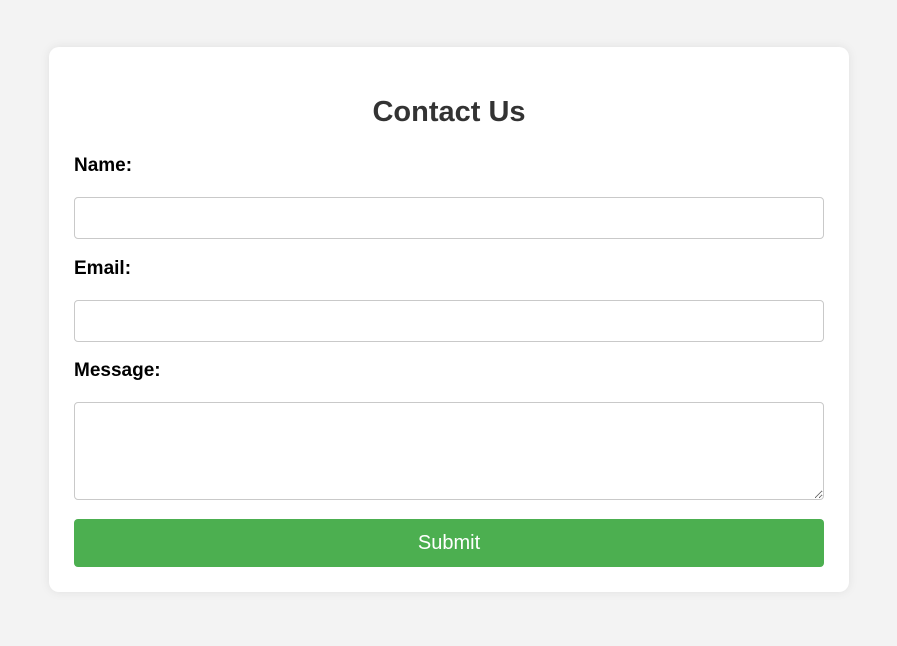  I want to click on submit-button: Submit, so click(449, 543).